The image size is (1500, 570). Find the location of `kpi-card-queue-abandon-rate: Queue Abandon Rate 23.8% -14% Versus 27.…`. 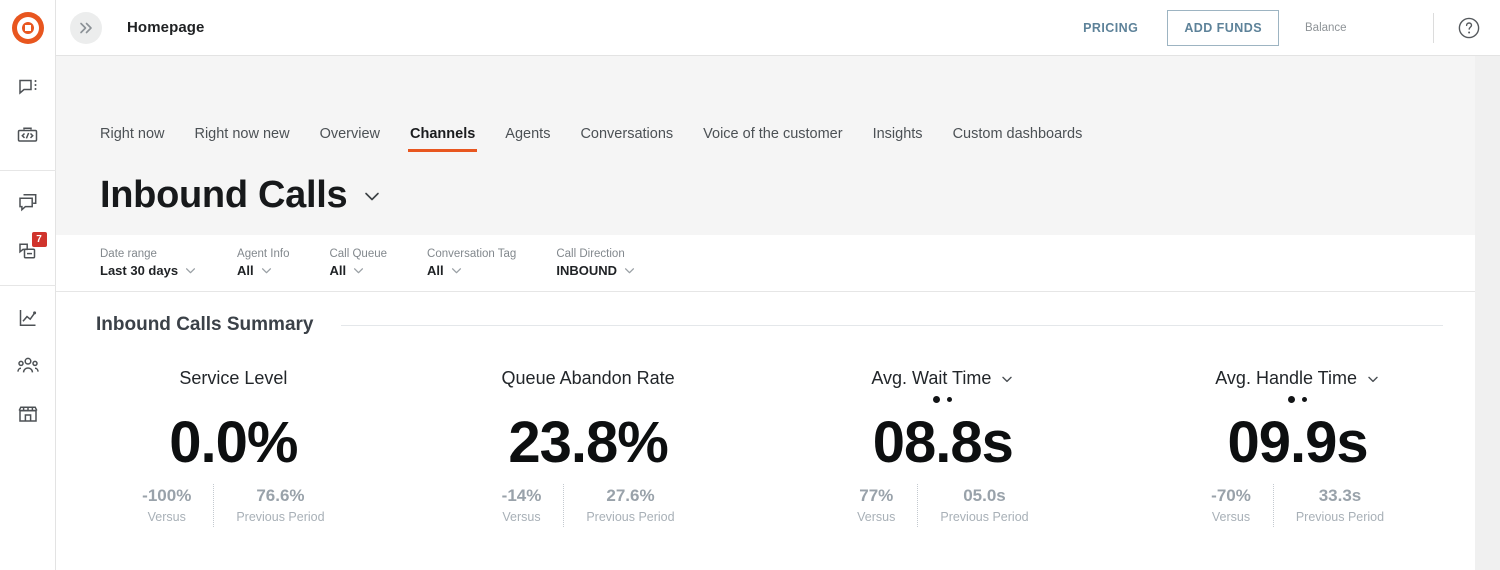

kpi-card-queue-abandon-rate: Queue Abandon Rate 23.8% -14% Versus 27.… is located at coordinates (588, 447).